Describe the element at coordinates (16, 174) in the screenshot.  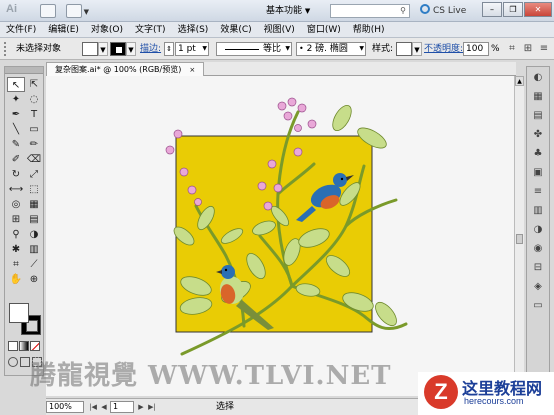
I see `rotate-tool-icon: ↻` at that location.